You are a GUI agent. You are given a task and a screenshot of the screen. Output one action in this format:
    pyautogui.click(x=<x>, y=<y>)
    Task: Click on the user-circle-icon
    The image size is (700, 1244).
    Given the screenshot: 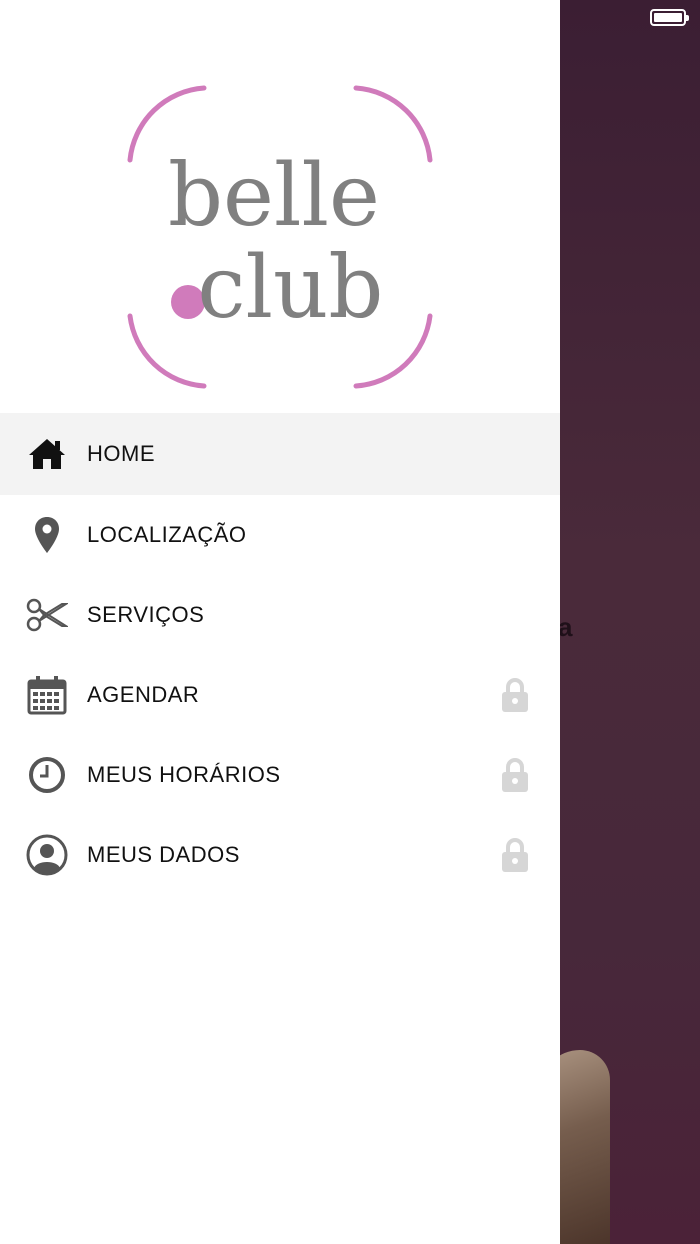 What is the action you would take?
    pyautogui.click(x=47, y=855)
    